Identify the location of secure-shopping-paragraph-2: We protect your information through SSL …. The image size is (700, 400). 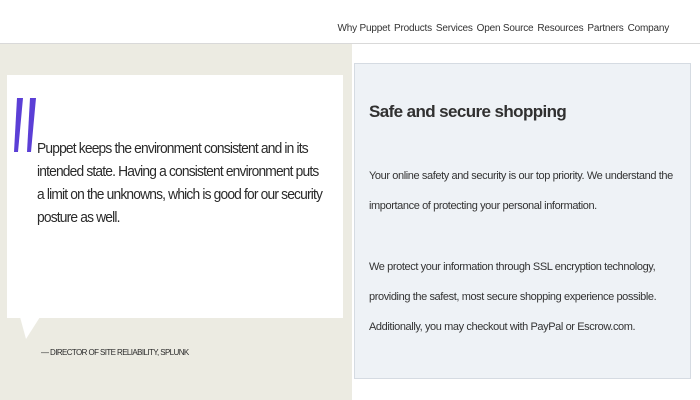
(513, 297).